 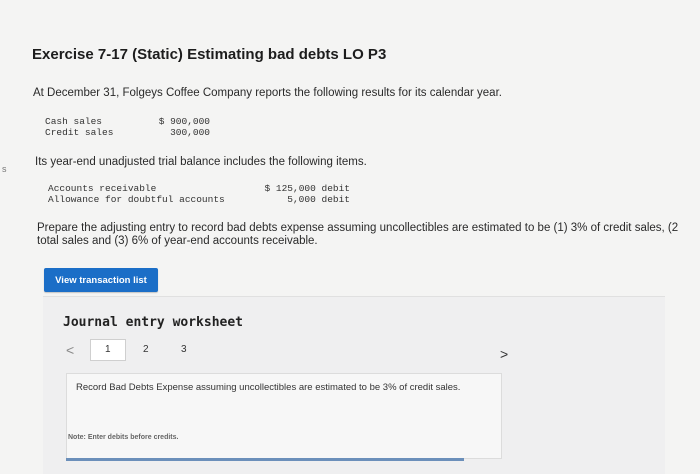 I want to click on chevron-right-icon: >, so click(x=504, y=354).